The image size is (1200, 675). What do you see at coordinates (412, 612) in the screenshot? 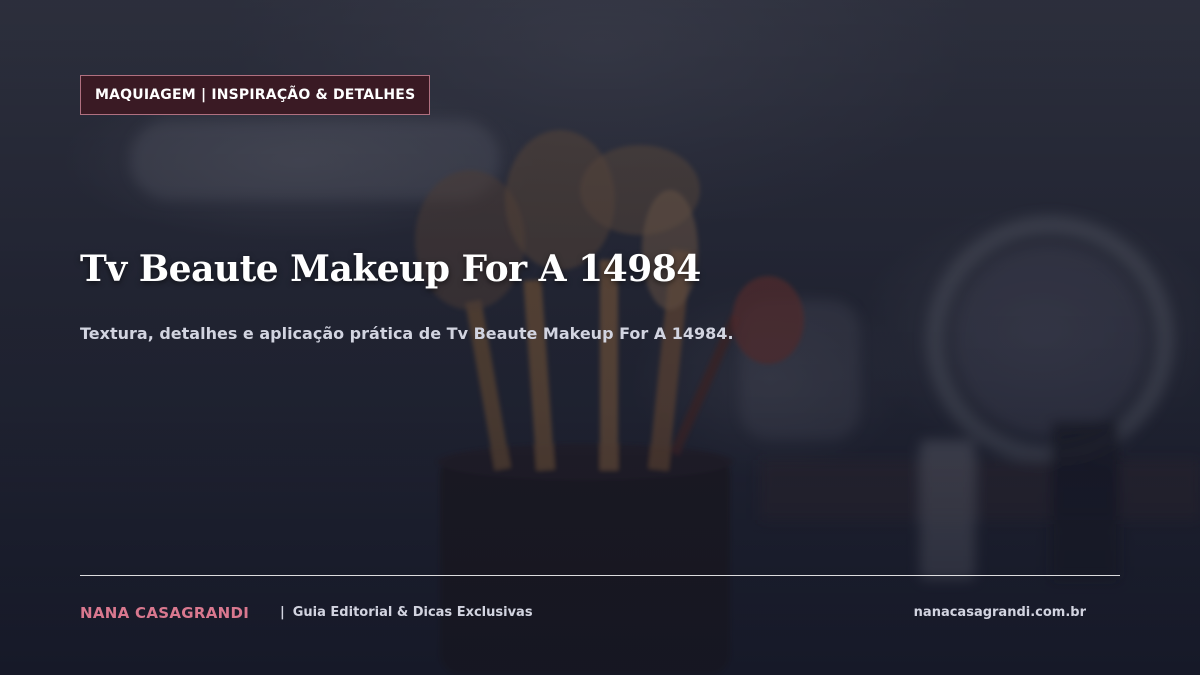
I see `tagline-text: Guia Editorial & Dicas Exclusivas` at bounding box center [412, 612].